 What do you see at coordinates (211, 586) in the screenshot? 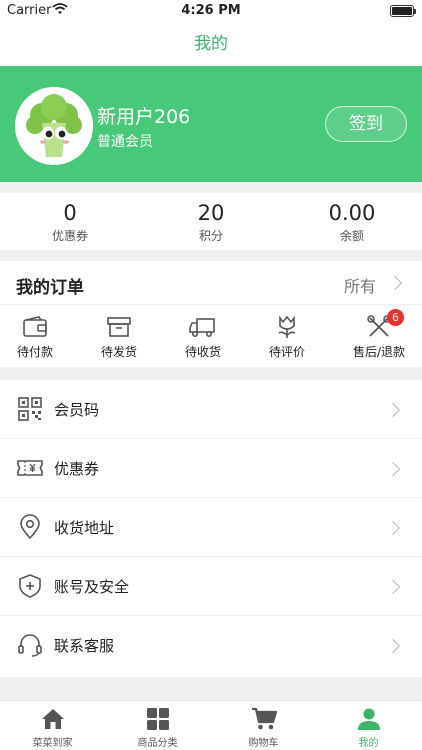
I see `menu-item-account-security: 账号及安全` at bounding box center [211, 586].